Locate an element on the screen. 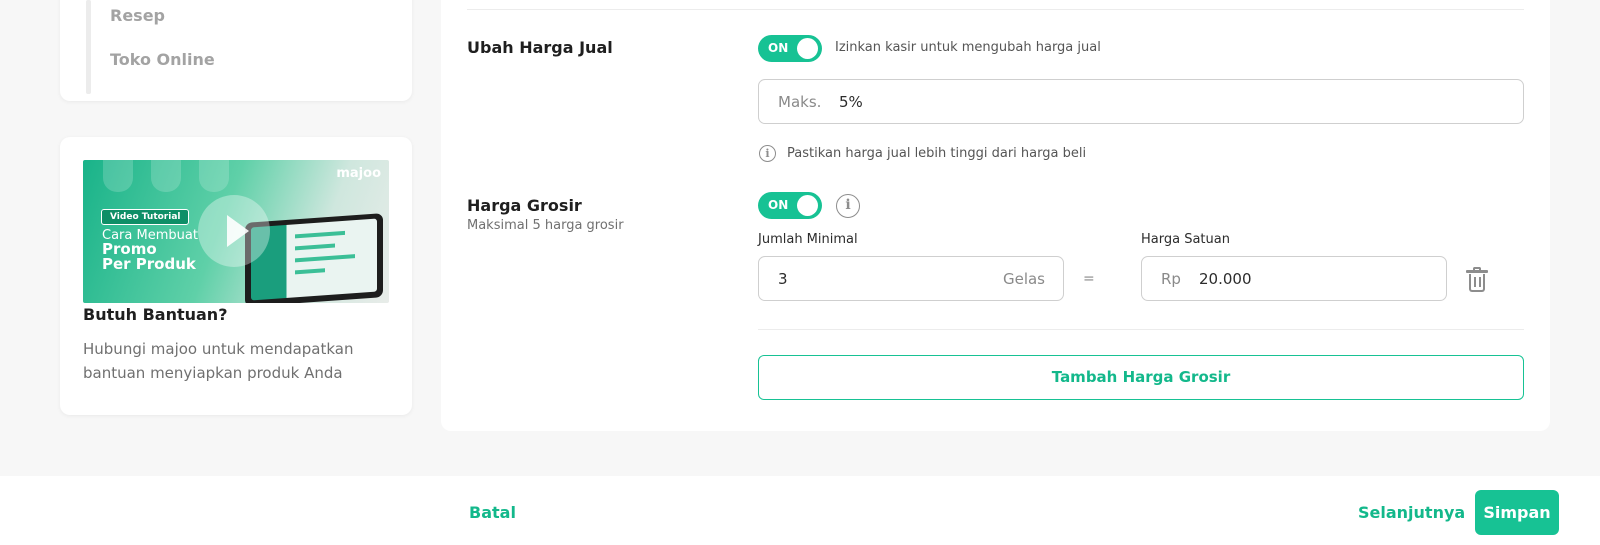 This screenshot has width=1600, height=545. video-title-line3: Per Produk is located at coordinates (149, 264).